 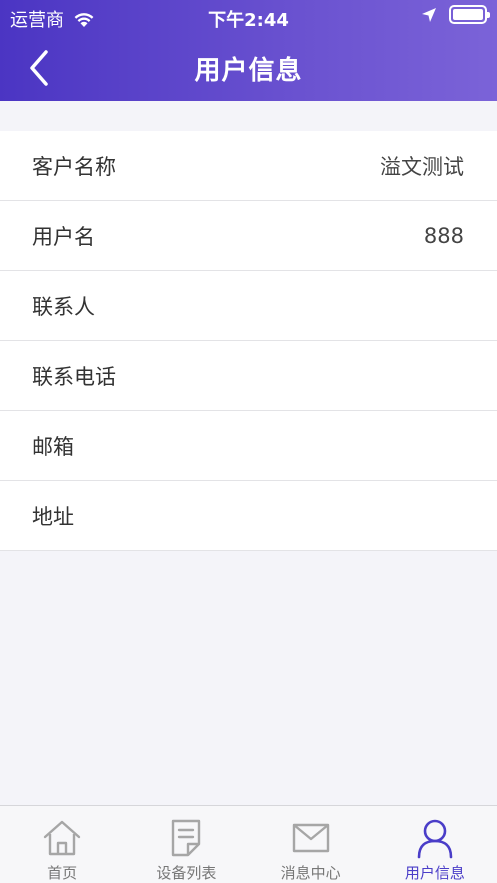 I want to click on location-arrow-icon, so click(x=429, y=14).